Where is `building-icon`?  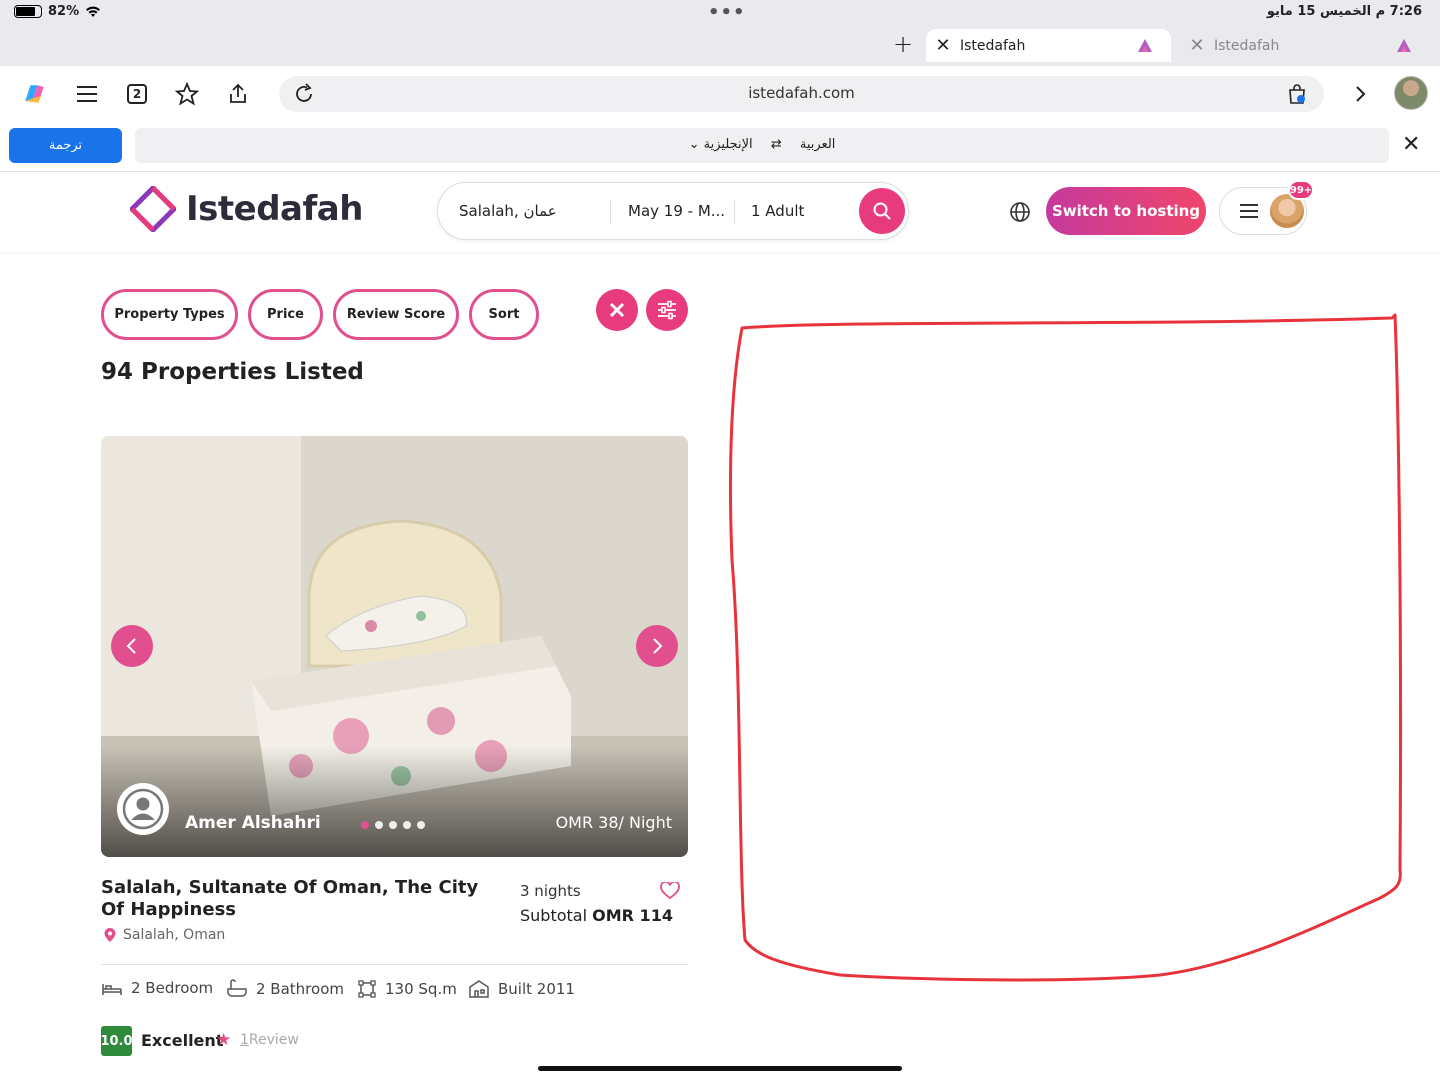
building-icon is located at coordinates (479, 989).